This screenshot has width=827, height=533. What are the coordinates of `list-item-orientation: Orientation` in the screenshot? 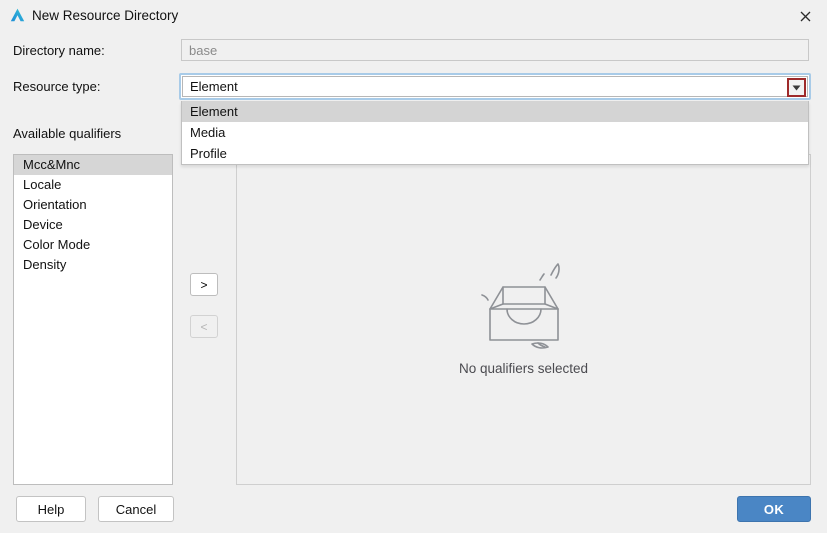 It's located at (93, 205).